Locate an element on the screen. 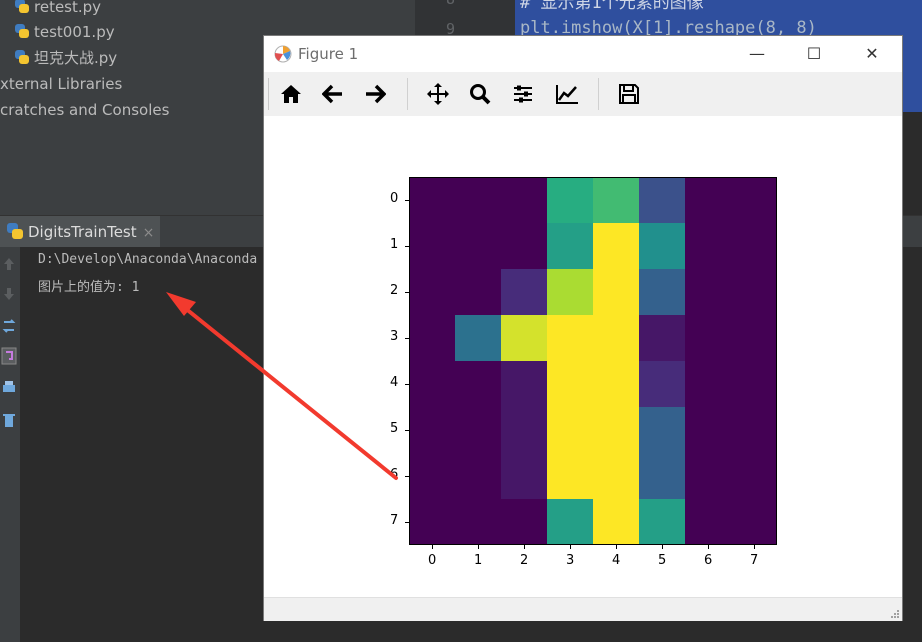 The height and width of the screenshot is (642, 922). tree-item-test001: test001.py is located at coordinates (64, 32).